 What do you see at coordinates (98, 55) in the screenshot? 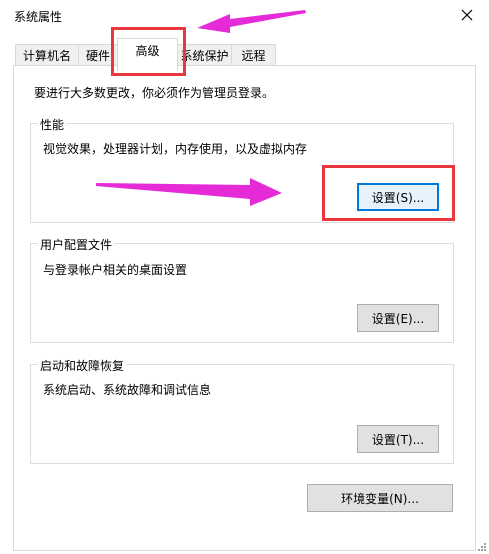
I see `tab-hardware: 硬件` at bounding box center [98, 55].